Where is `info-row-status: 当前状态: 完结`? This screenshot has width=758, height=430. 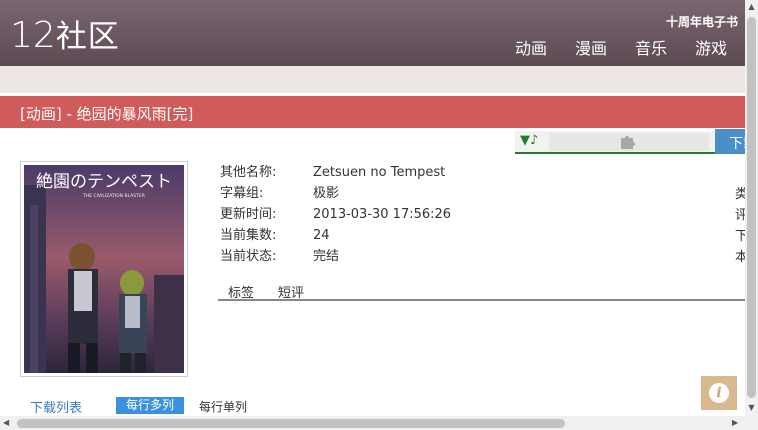 info-row-status: 当前状态: 完结 is located at coordinates (335, 258).